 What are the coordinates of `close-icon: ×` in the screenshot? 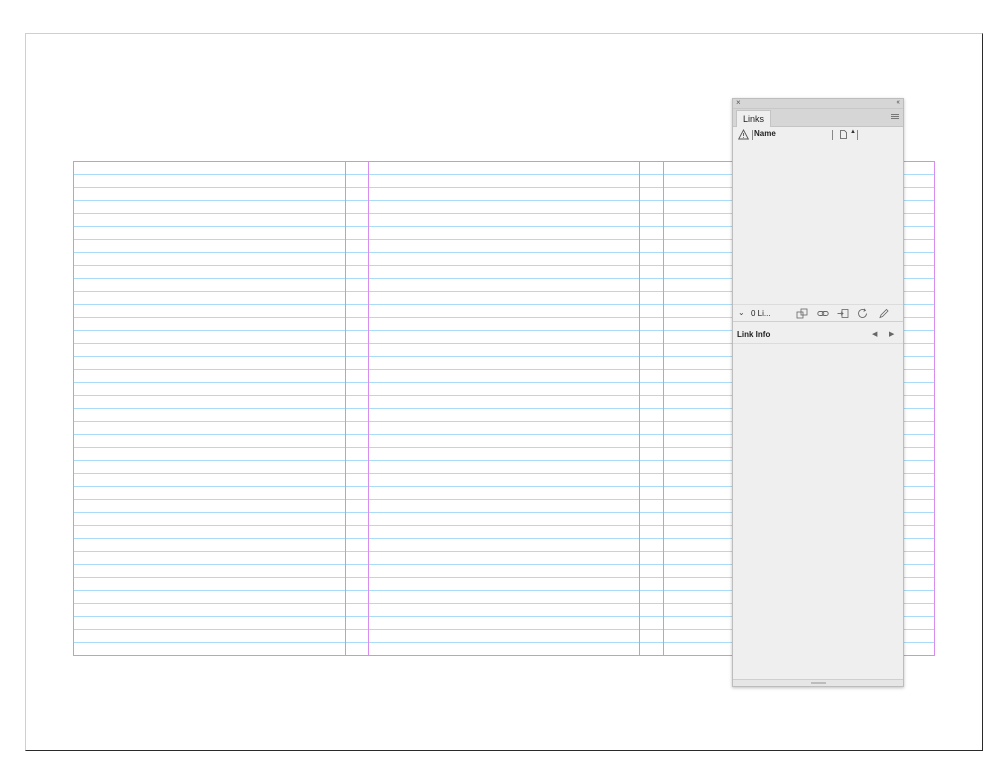 It's located at (738, 103).